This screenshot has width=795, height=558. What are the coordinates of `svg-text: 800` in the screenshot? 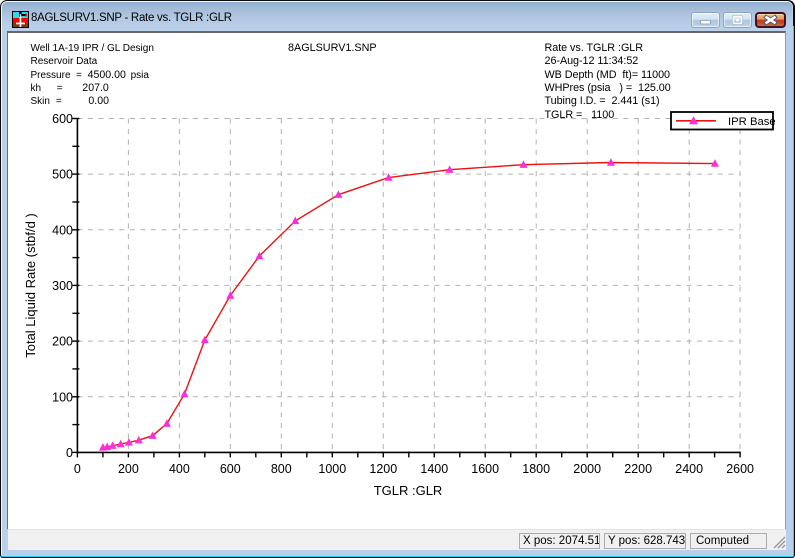 It's located at (281, 469).